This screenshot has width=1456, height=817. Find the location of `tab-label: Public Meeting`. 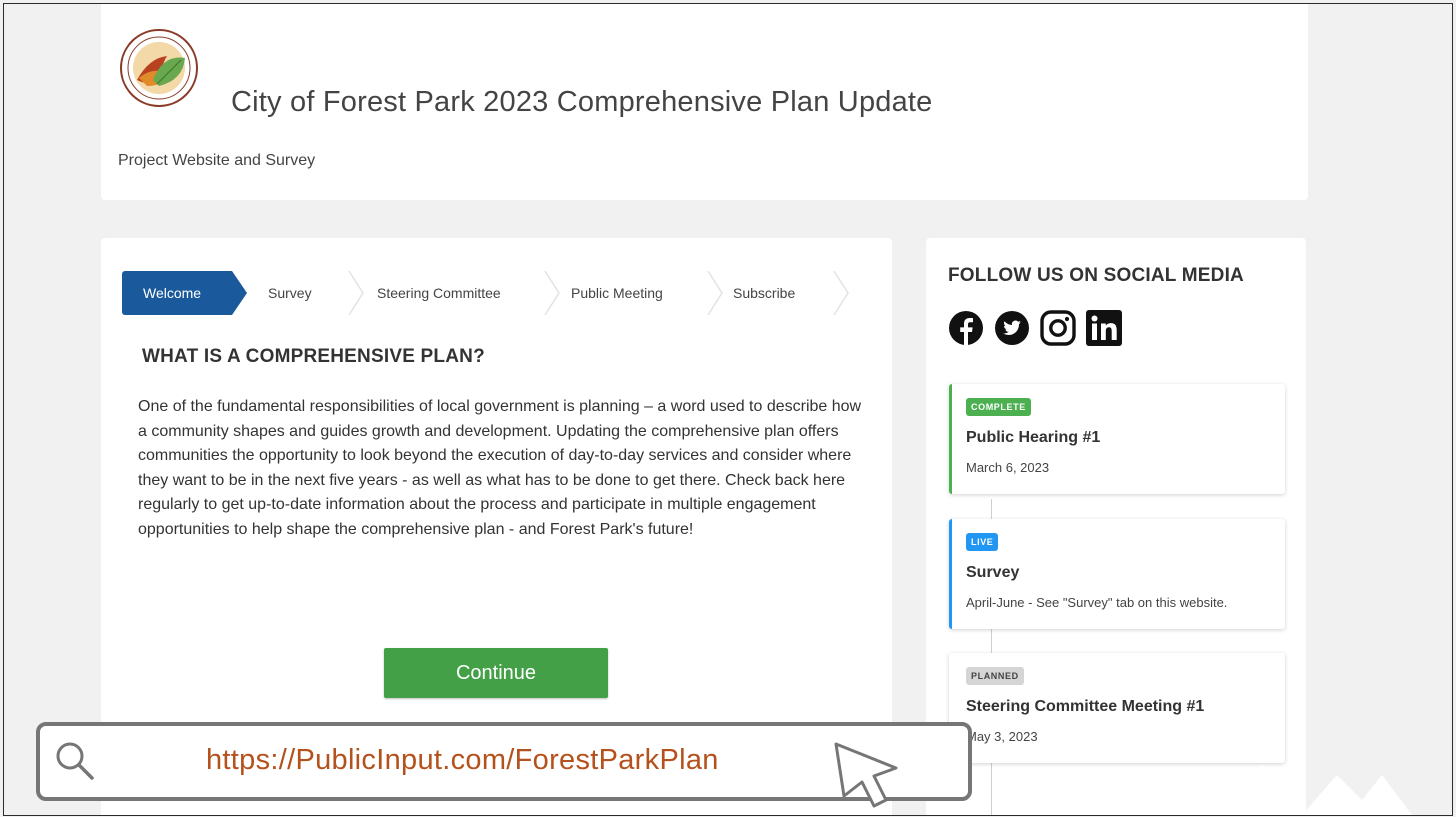

tab-label: Public Meeting is located at coordinates (617, 293).